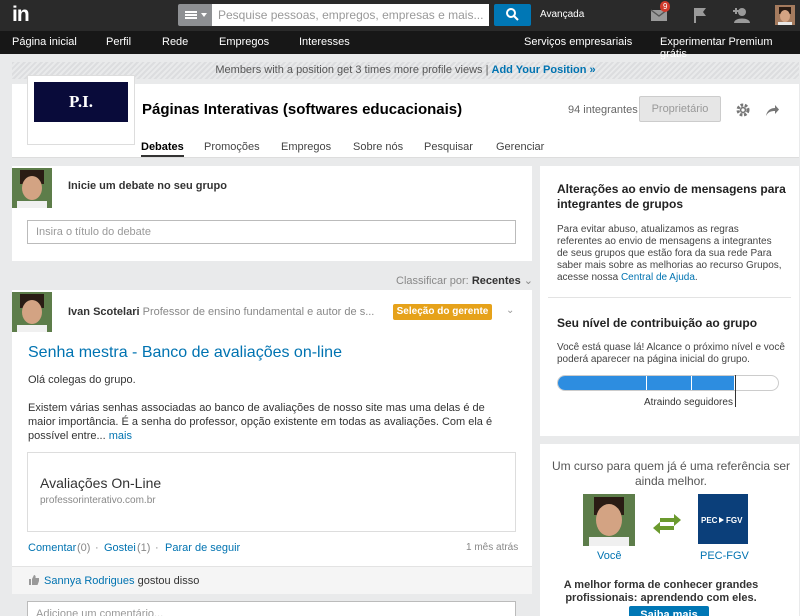 This screenshot has height=616, width=800. I want to click on gear-icon, so click(743, 110).